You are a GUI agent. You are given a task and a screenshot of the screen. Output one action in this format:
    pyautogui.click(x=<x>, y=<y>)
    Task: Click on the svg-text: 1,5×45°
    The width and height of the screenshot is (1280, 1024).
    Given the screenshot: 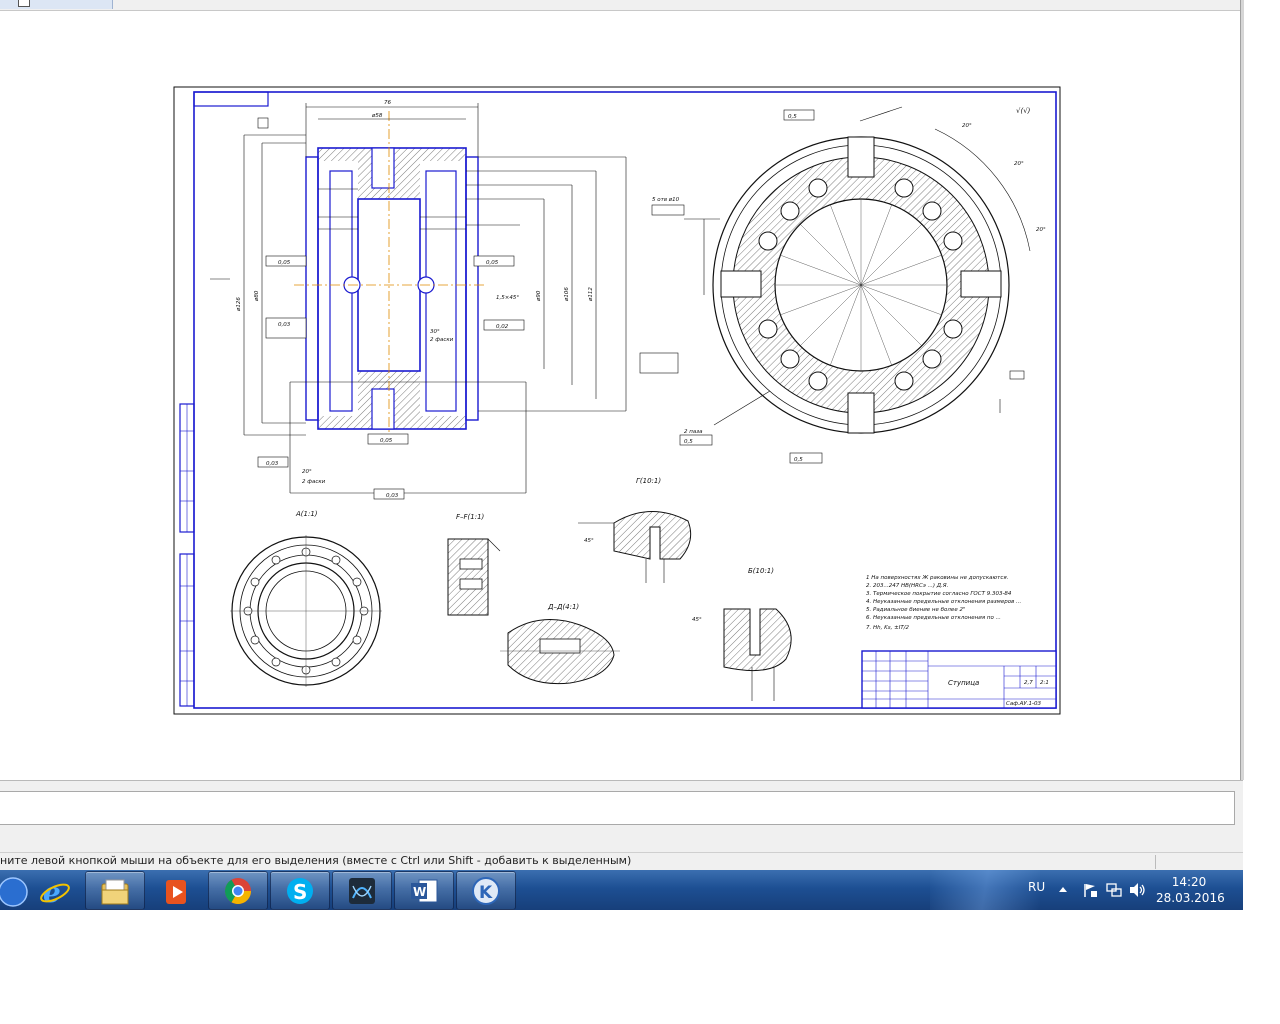 What is the action you would take?
    pyautogui.click(x=507, y=298)
    